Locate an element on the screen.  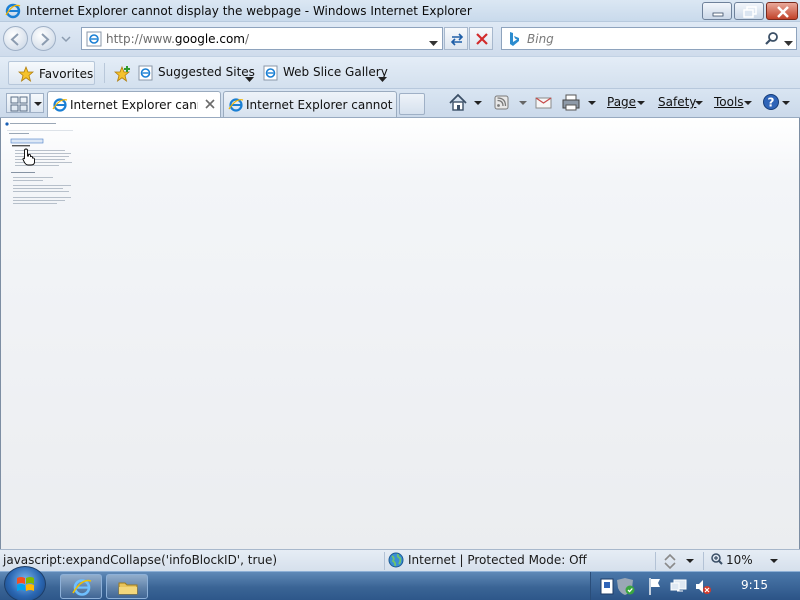
suggested-sites-label: Suggested Sites is located at coordinates (206, 72).